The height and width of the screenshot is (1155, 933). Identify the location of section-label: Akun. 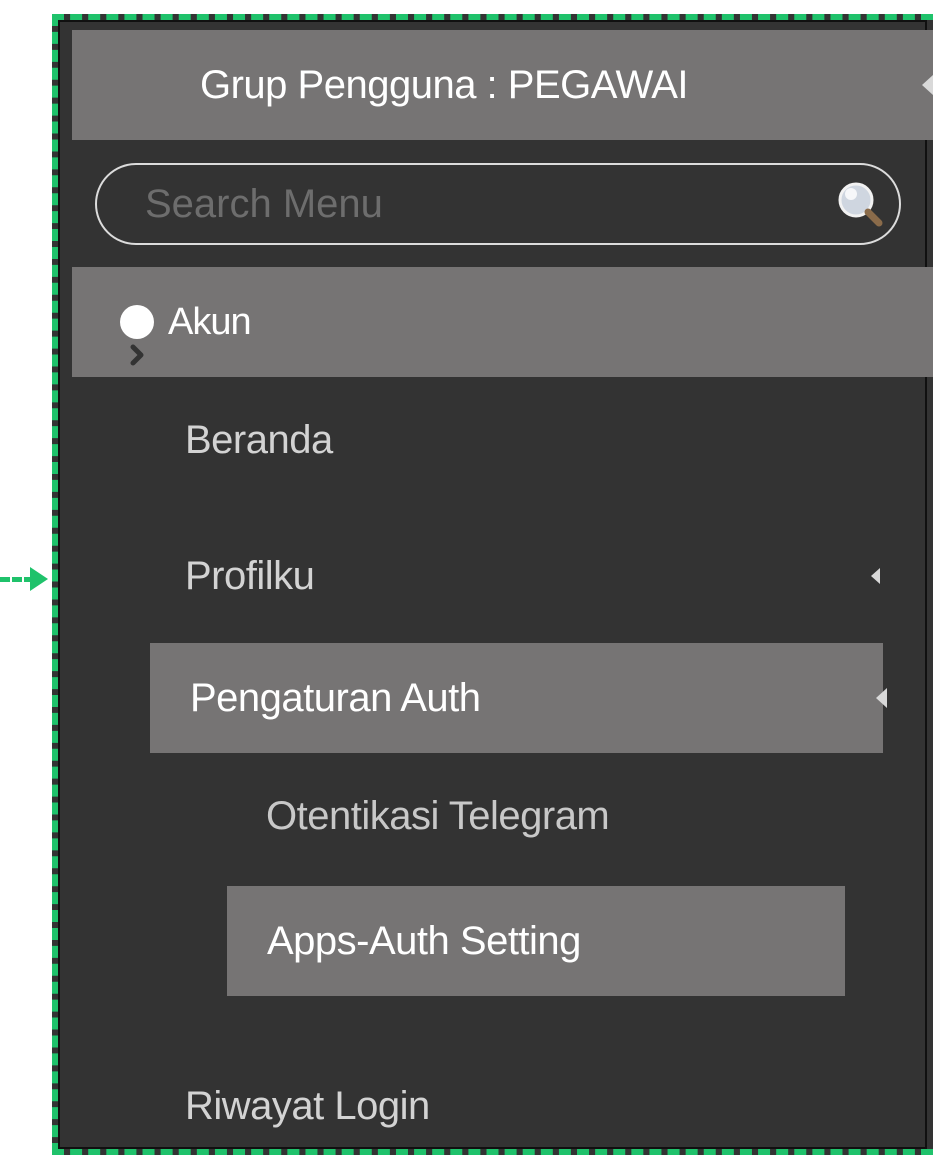
(210, 322).